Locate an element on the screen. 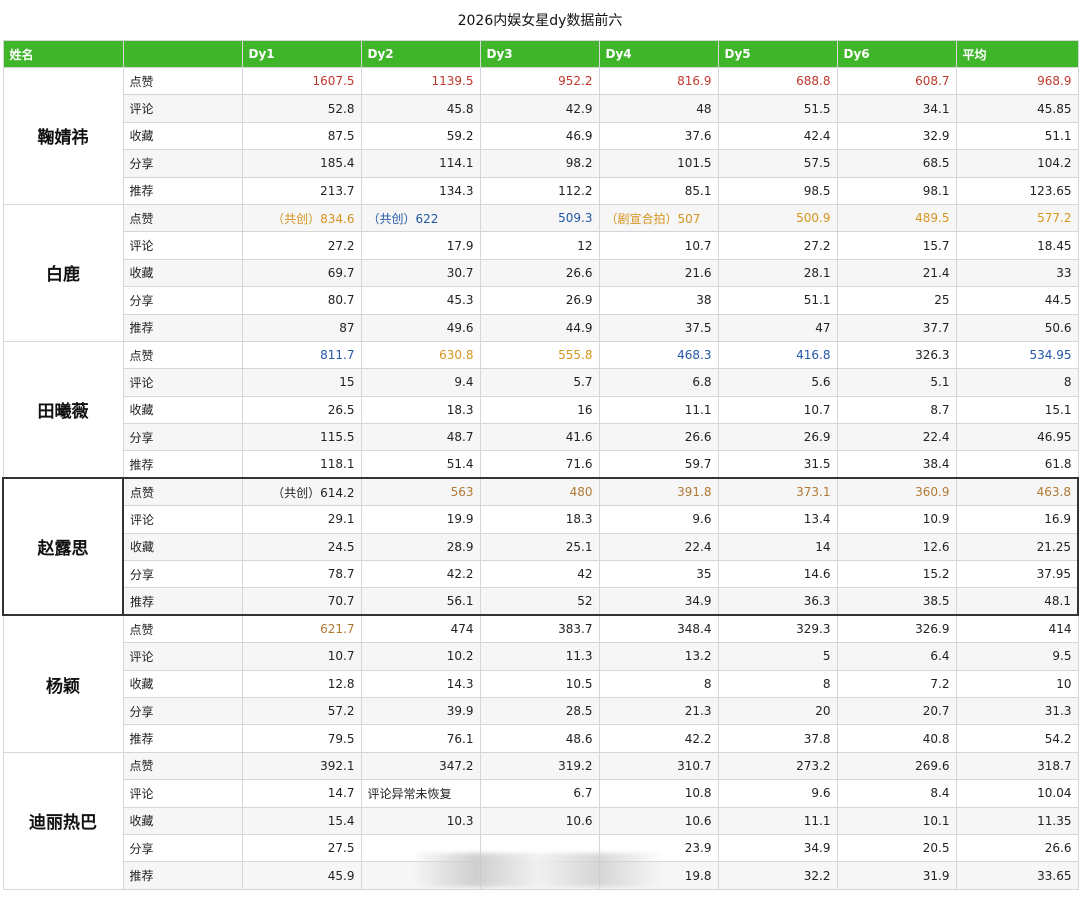 This screenshot has width=1080, height=897. value-cell: 5 is located at coordinates (777, 656).